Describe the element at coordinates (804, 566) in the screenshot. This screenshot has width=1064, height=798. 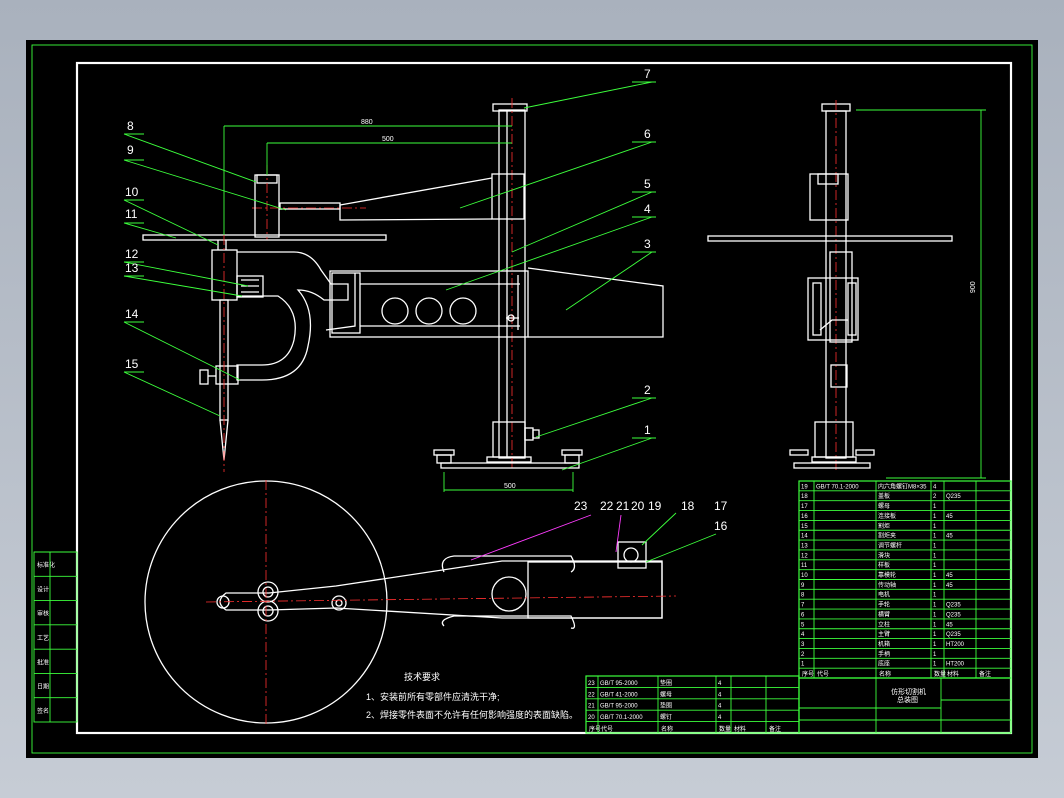
I see `bom-cell: 11` at that location.